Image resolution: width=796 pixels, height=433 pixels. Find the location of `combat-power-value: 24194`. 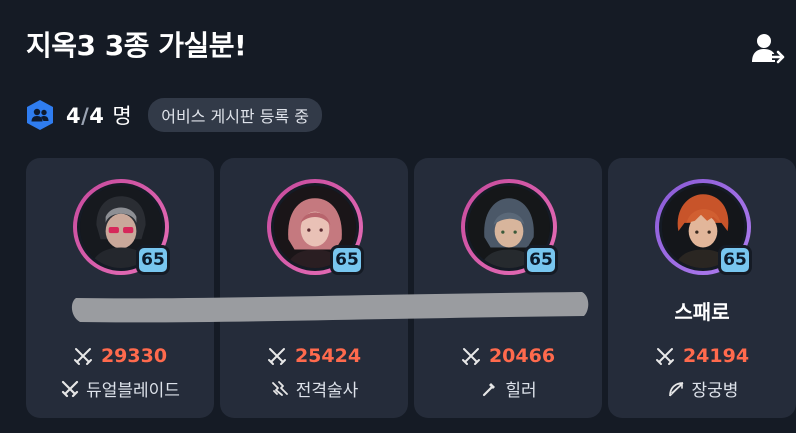

combat-power-value: 24194 is located at coordinates (716, 356).